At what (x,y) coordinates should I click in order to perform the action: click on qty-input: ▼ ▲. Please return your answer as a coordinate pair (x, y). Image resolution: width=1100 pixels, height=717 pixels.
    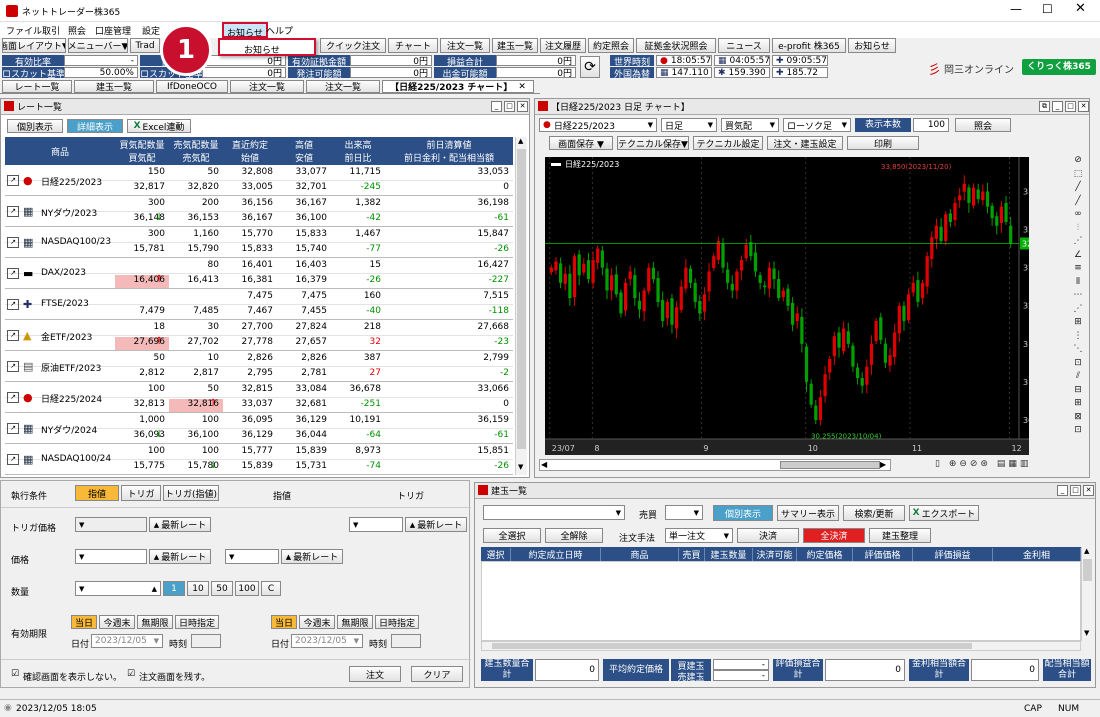
    Looking at the image, I should click on (118, 588).